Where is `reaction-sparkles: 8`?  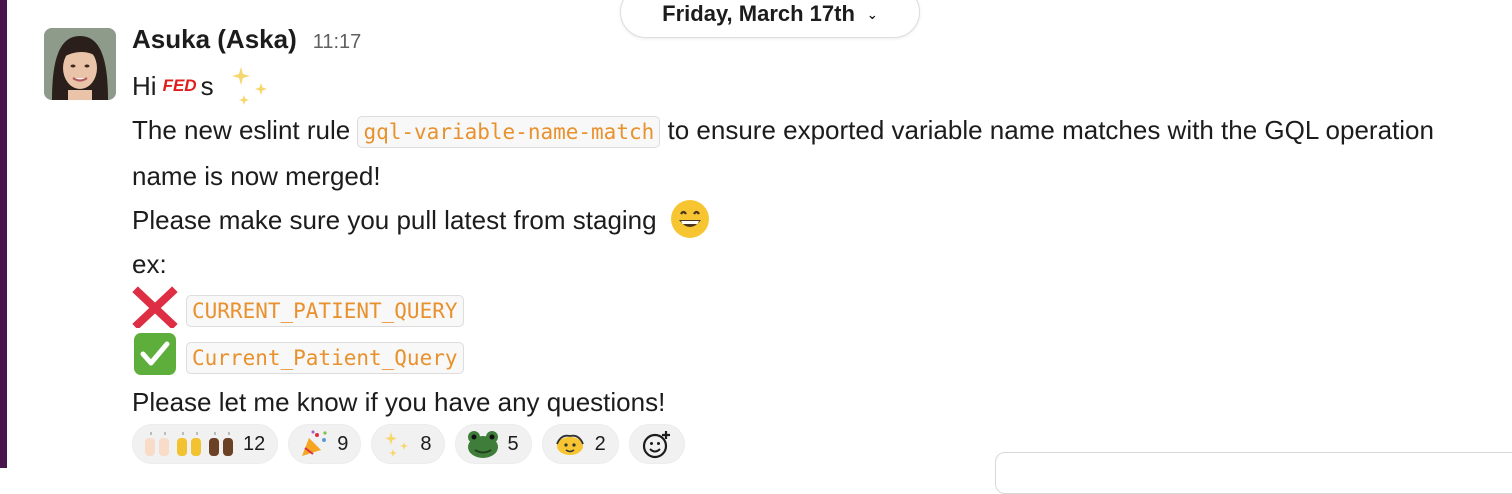
reaction-sparkles: 8 is located at coordinates (408, 444).